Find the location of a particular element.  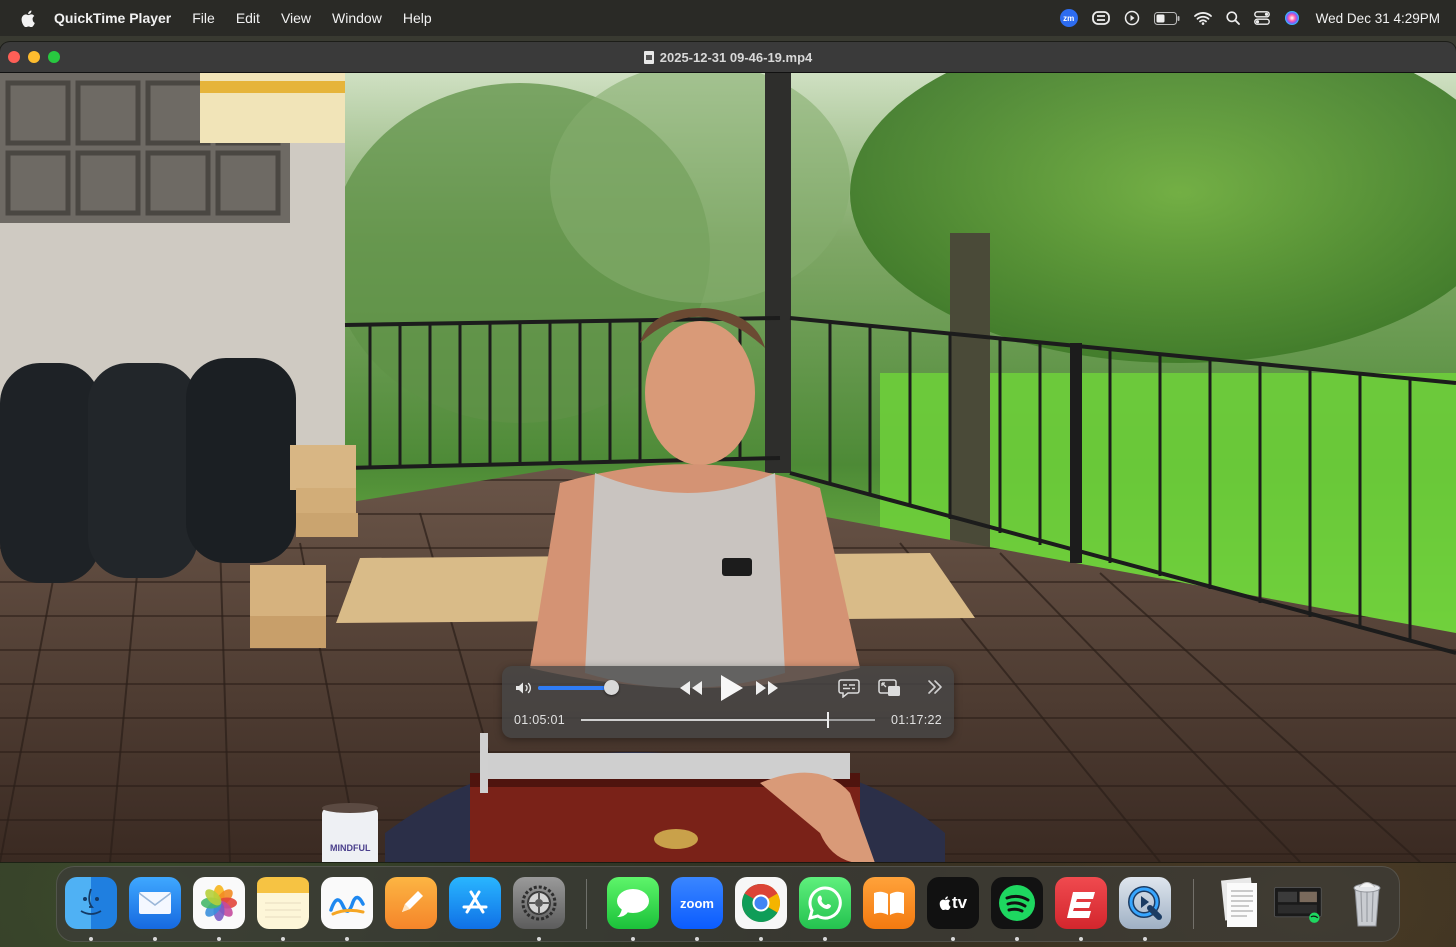

volume-icon is located at coordinates (524, 690).